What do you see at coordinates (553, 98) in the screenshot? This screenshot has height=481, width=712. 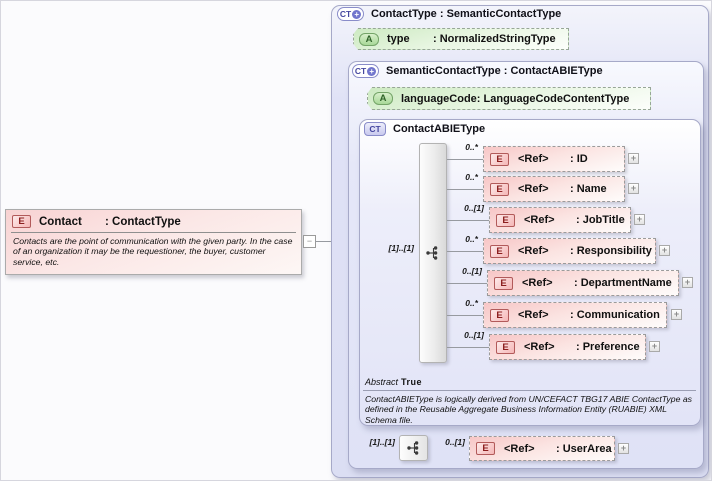 I see `attribute-type-text: : LanguageCodeContentType` at bounding box center [553, 98].